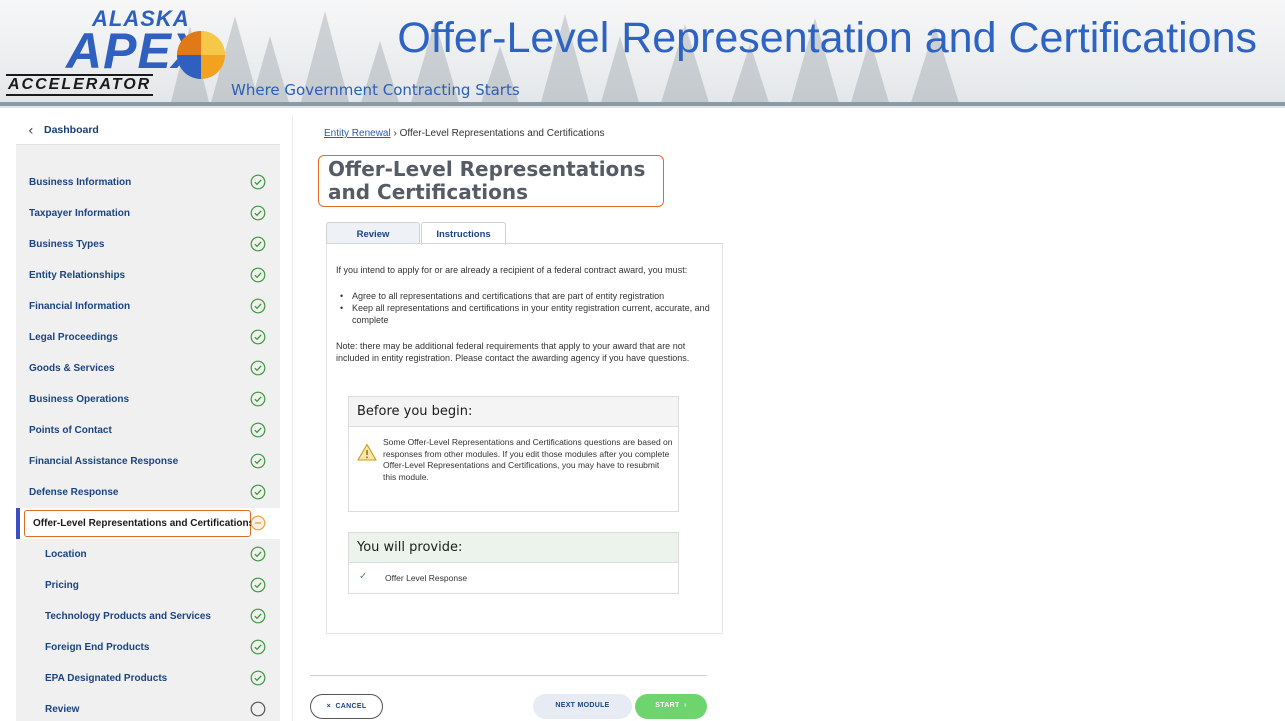 This screenshot has width=1285, height=721. I want to click on sidebar-item-business-operations: Business Operations, so click(148, 399).